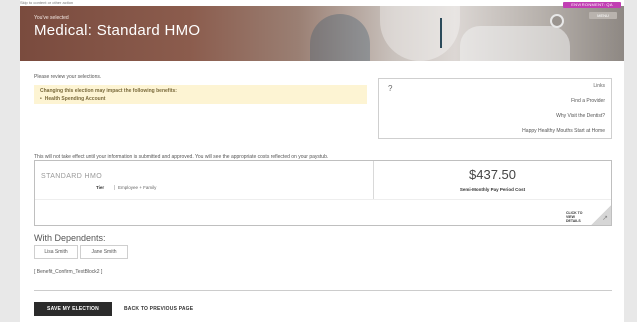 This screenshot has width=637, height=322. Describe the element at coordinates (158, 309) in the screenshot. I see `back-link: BACK TO PREVIOUS PAGE` at that location.